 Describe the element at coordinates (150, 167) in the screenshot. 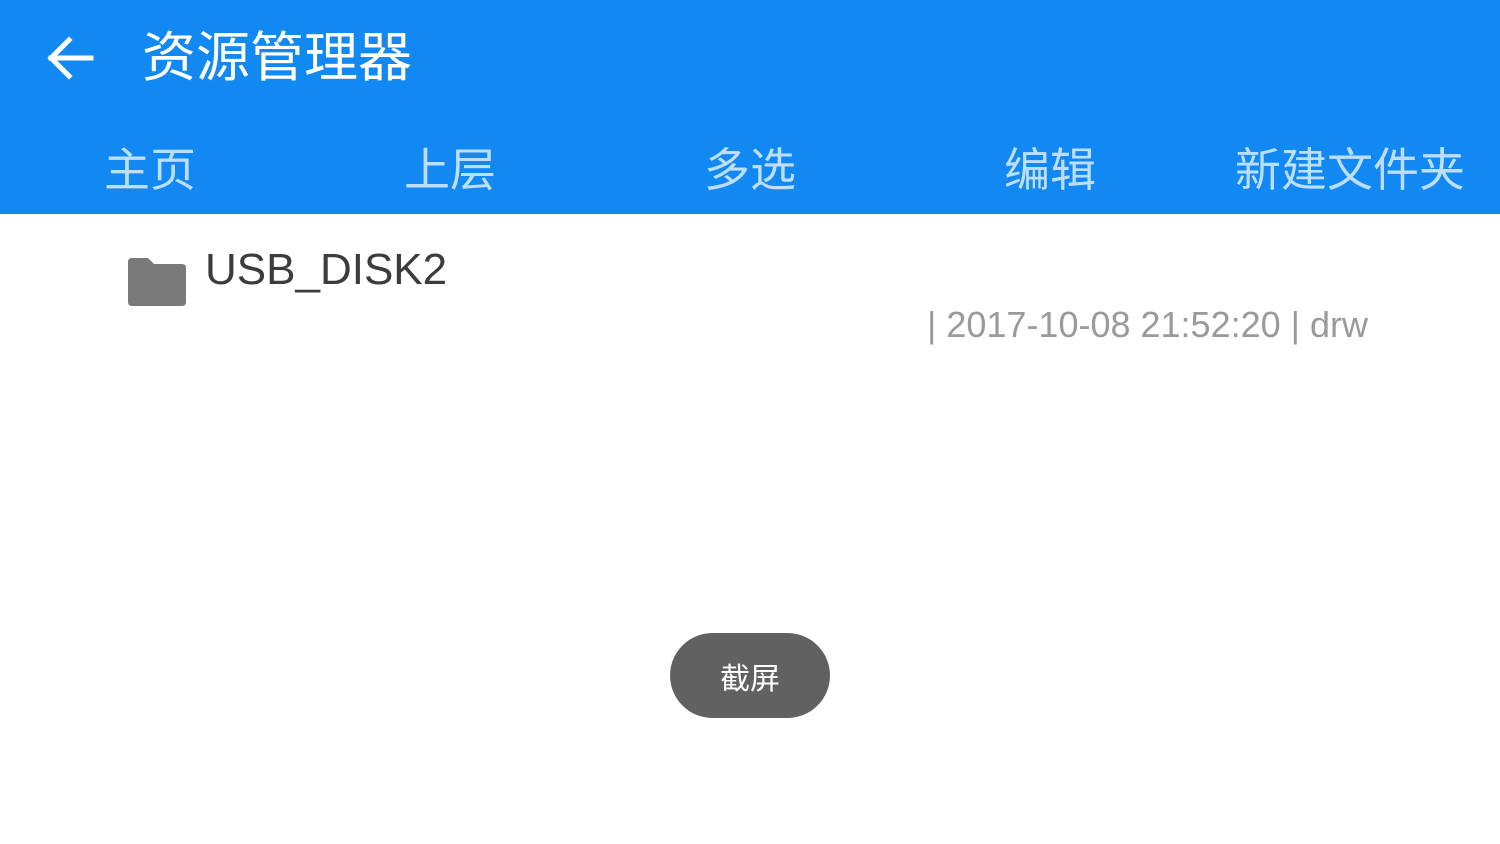

I see `home-button: 主页` at that location.